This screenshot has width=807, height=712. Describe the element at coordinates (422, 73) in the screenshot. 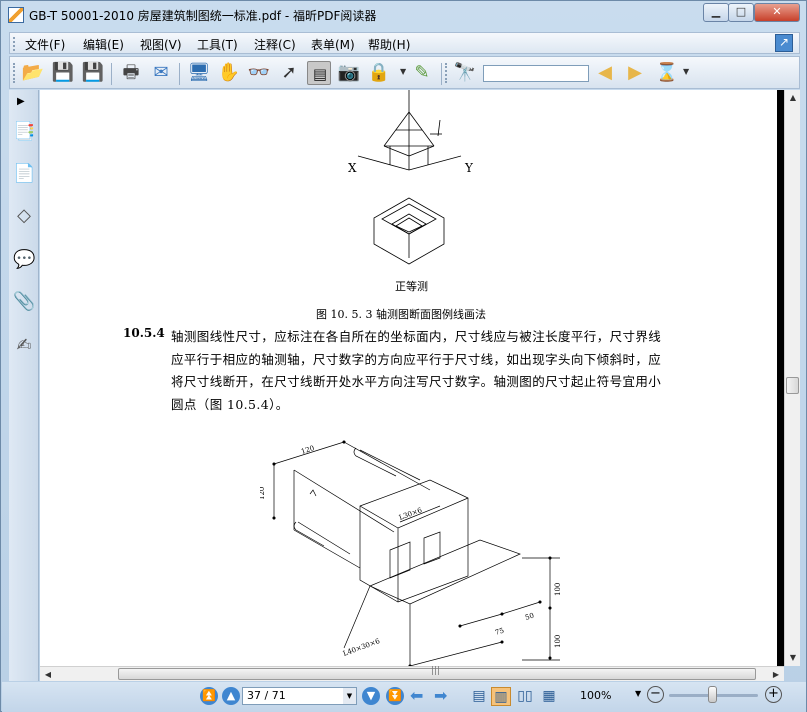

I see `sign-icon: ✎` at that location.